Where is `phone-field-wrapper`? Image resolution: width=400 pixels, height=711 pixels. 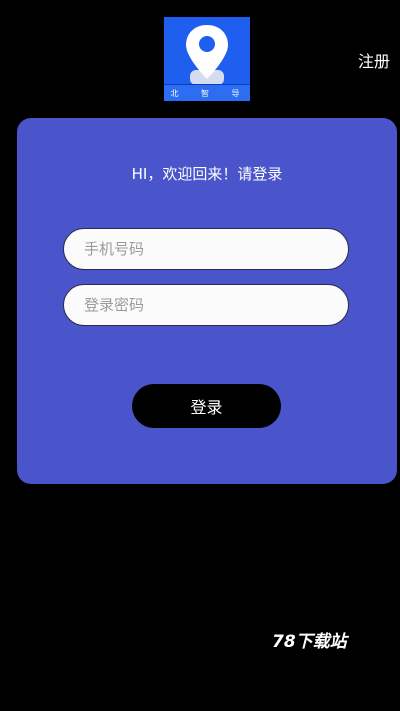
phone-field-wrapper is located at coordinates (206, 249).